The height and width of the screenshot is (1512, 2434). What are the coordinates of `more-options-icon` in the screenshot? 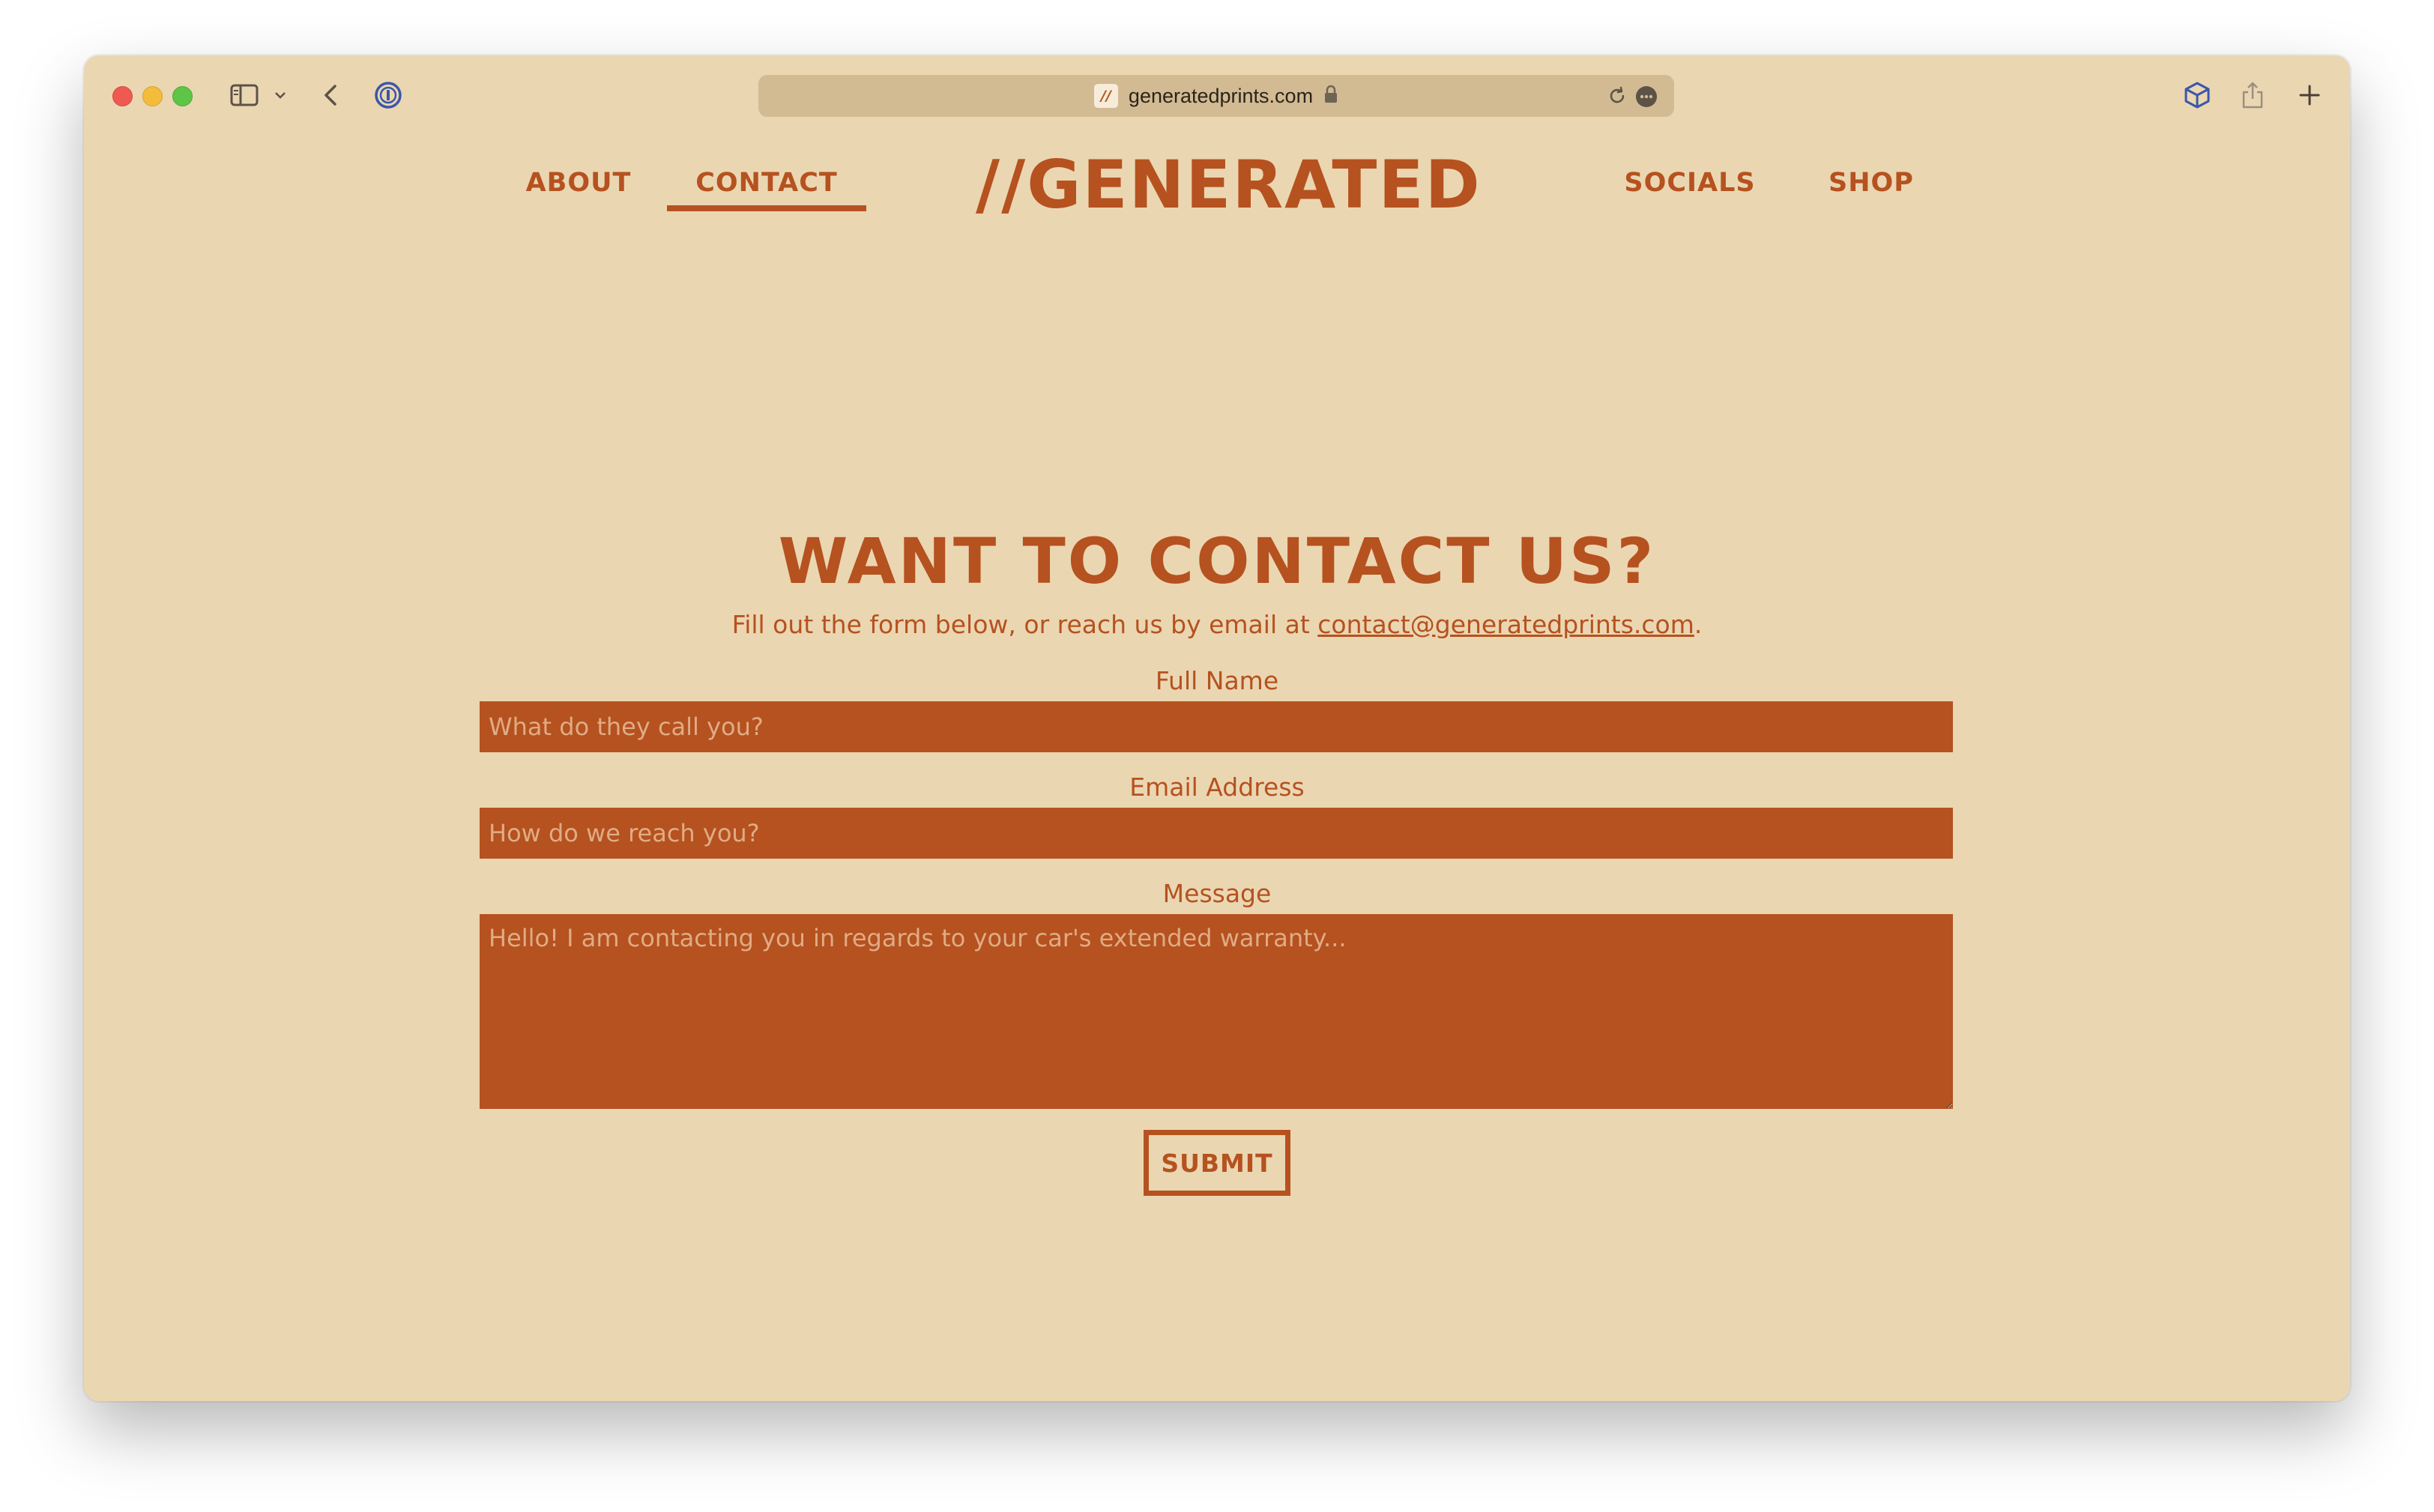 It's located at (1646, 98).